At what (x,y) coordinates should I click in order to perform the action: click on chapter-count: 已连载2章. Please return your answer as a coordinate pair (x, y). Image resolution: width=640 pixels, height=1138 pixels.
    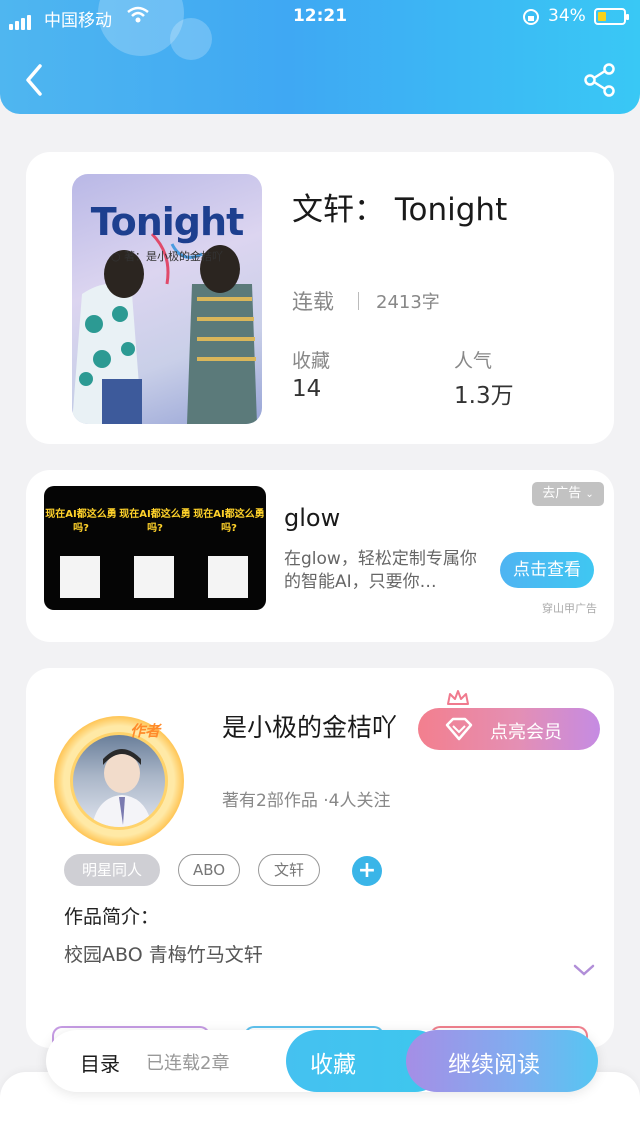
    Looking at the image, I should click on (188, 1063).